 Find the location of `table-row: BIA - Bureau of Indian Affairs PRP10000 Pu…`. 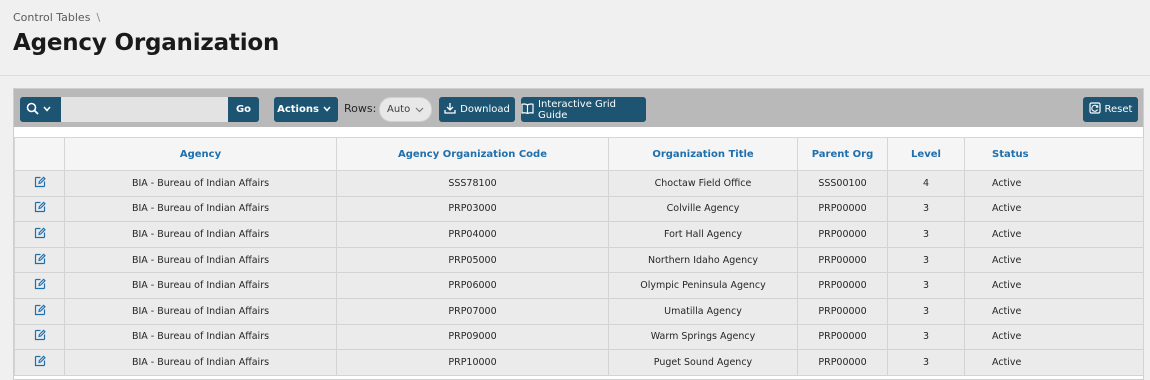

table-row: BIA - Bureau of Indian Affairs PRP10000 Pu… is located at coordinates (579, 362).